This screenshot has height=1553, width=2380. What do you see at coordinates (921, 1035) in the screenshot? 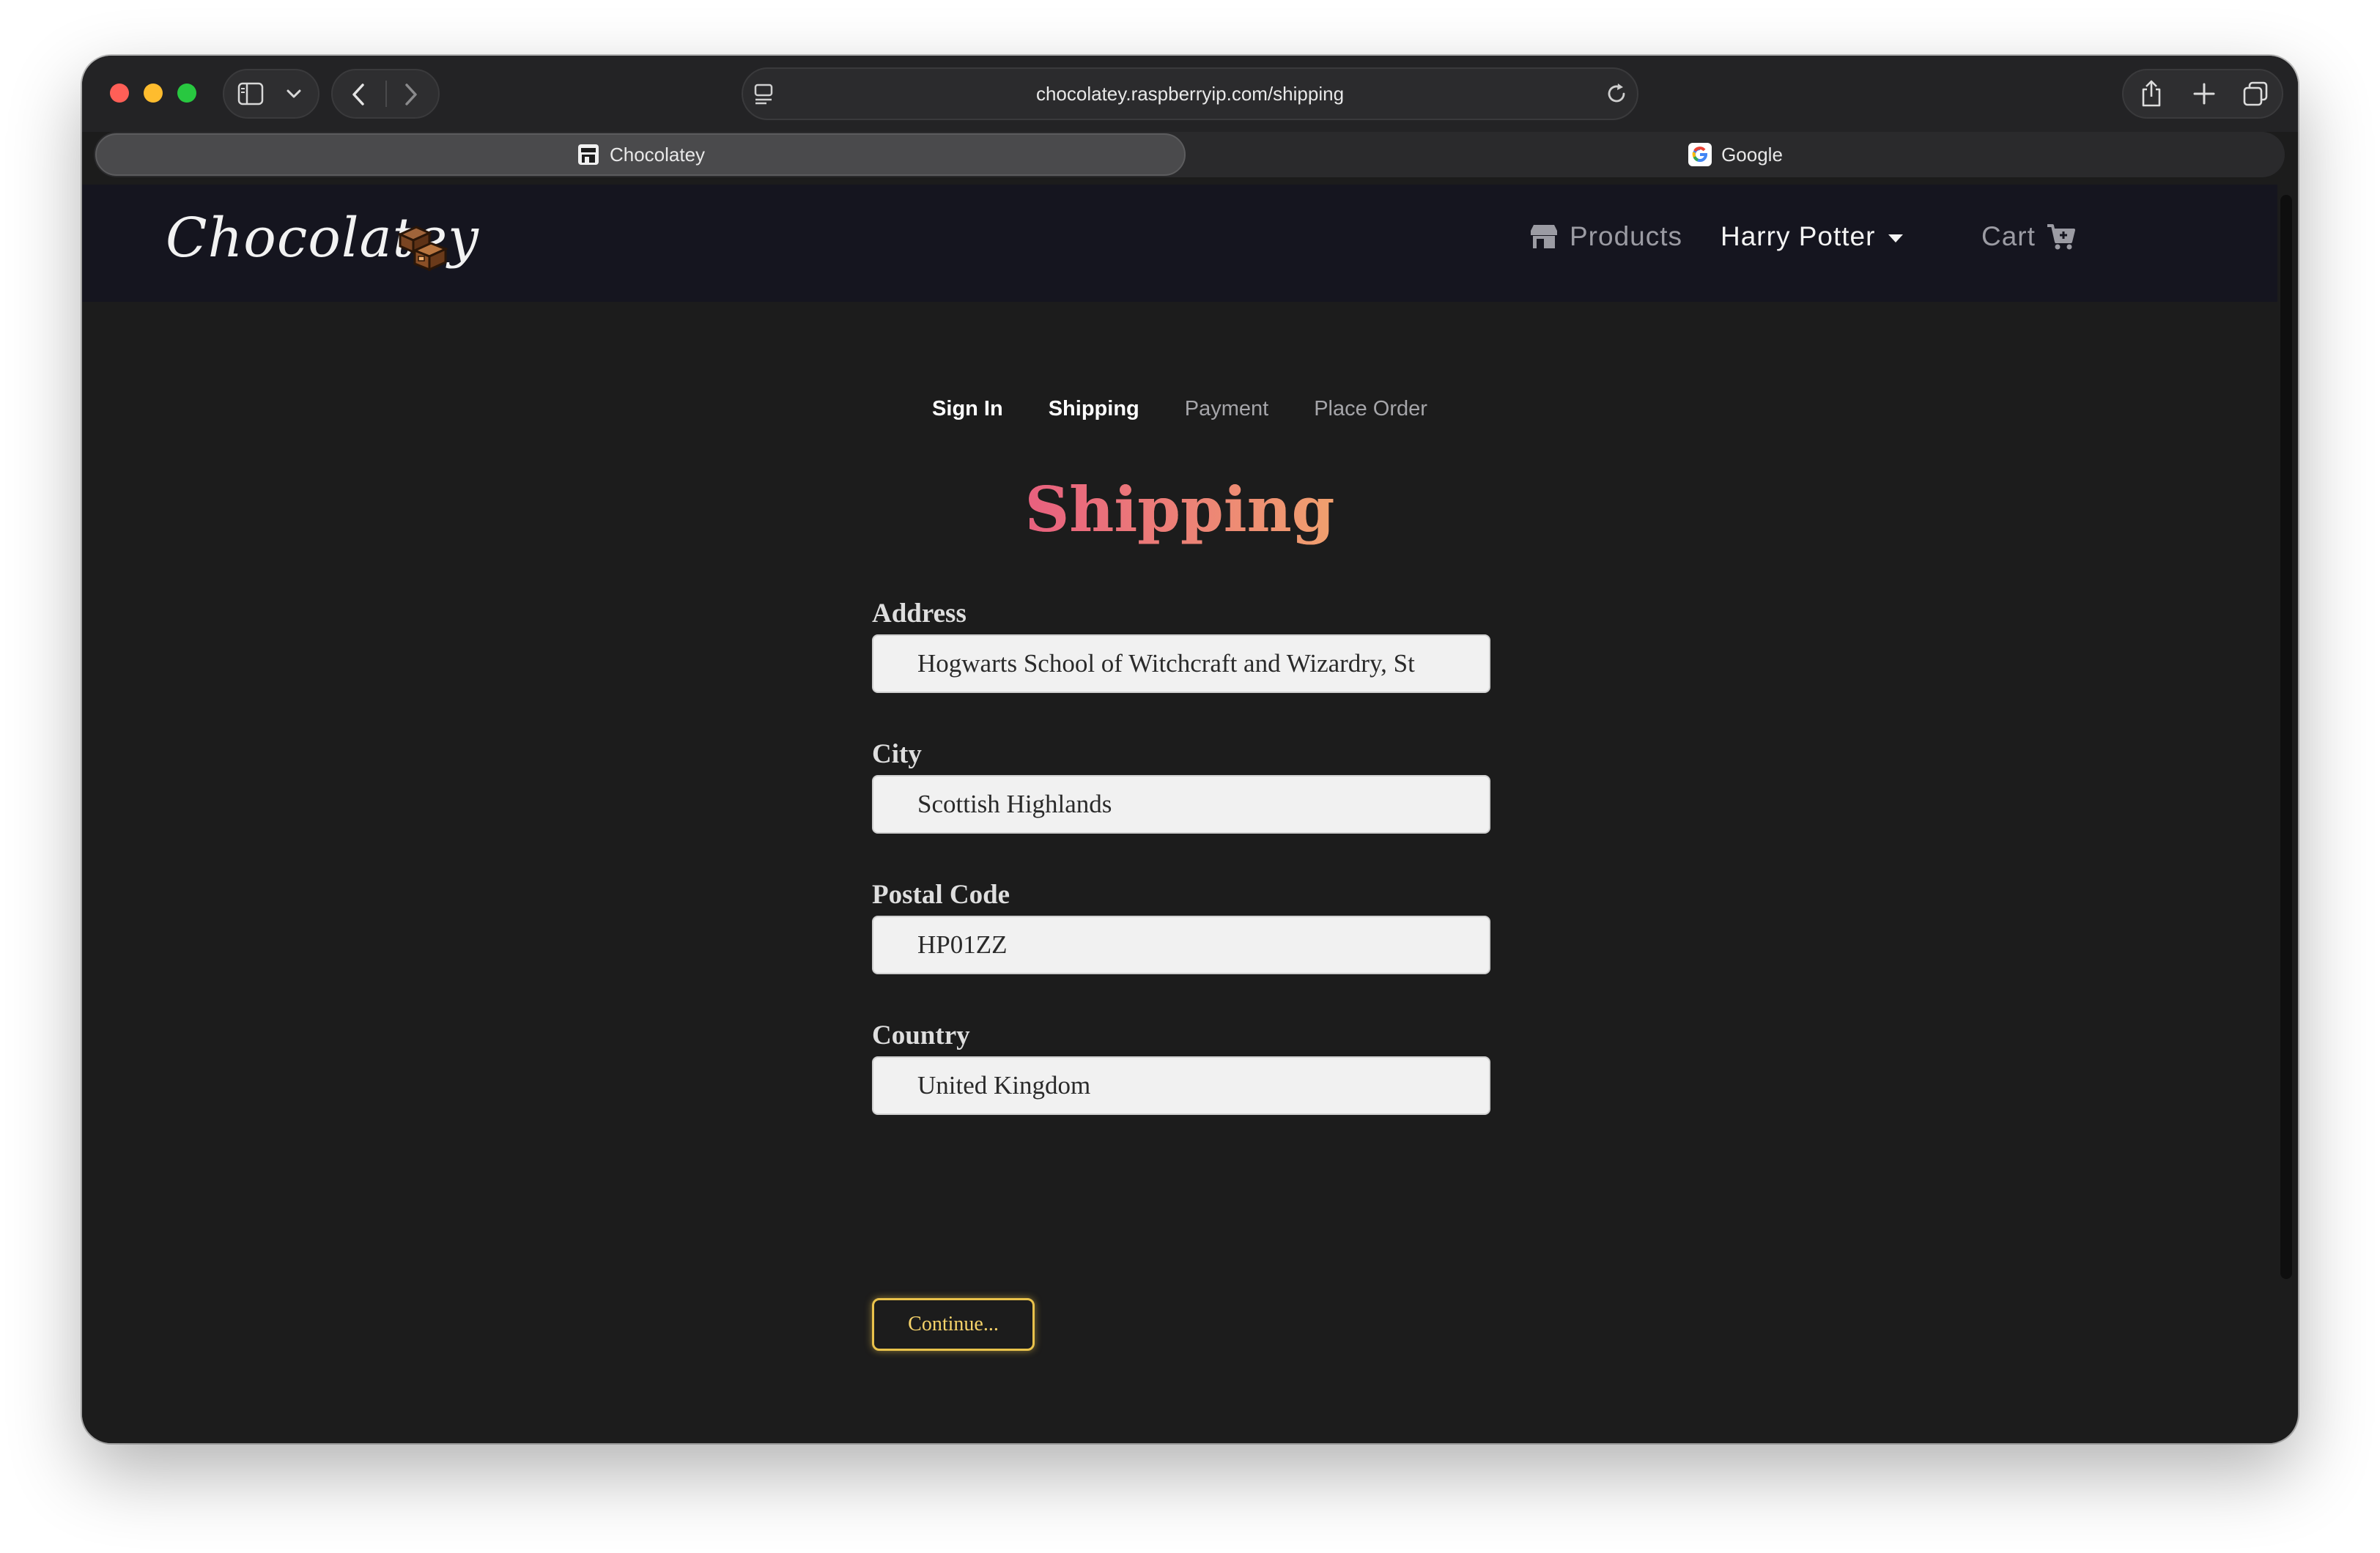
I see `country-label: Country` at bounding box center [921, 1035].